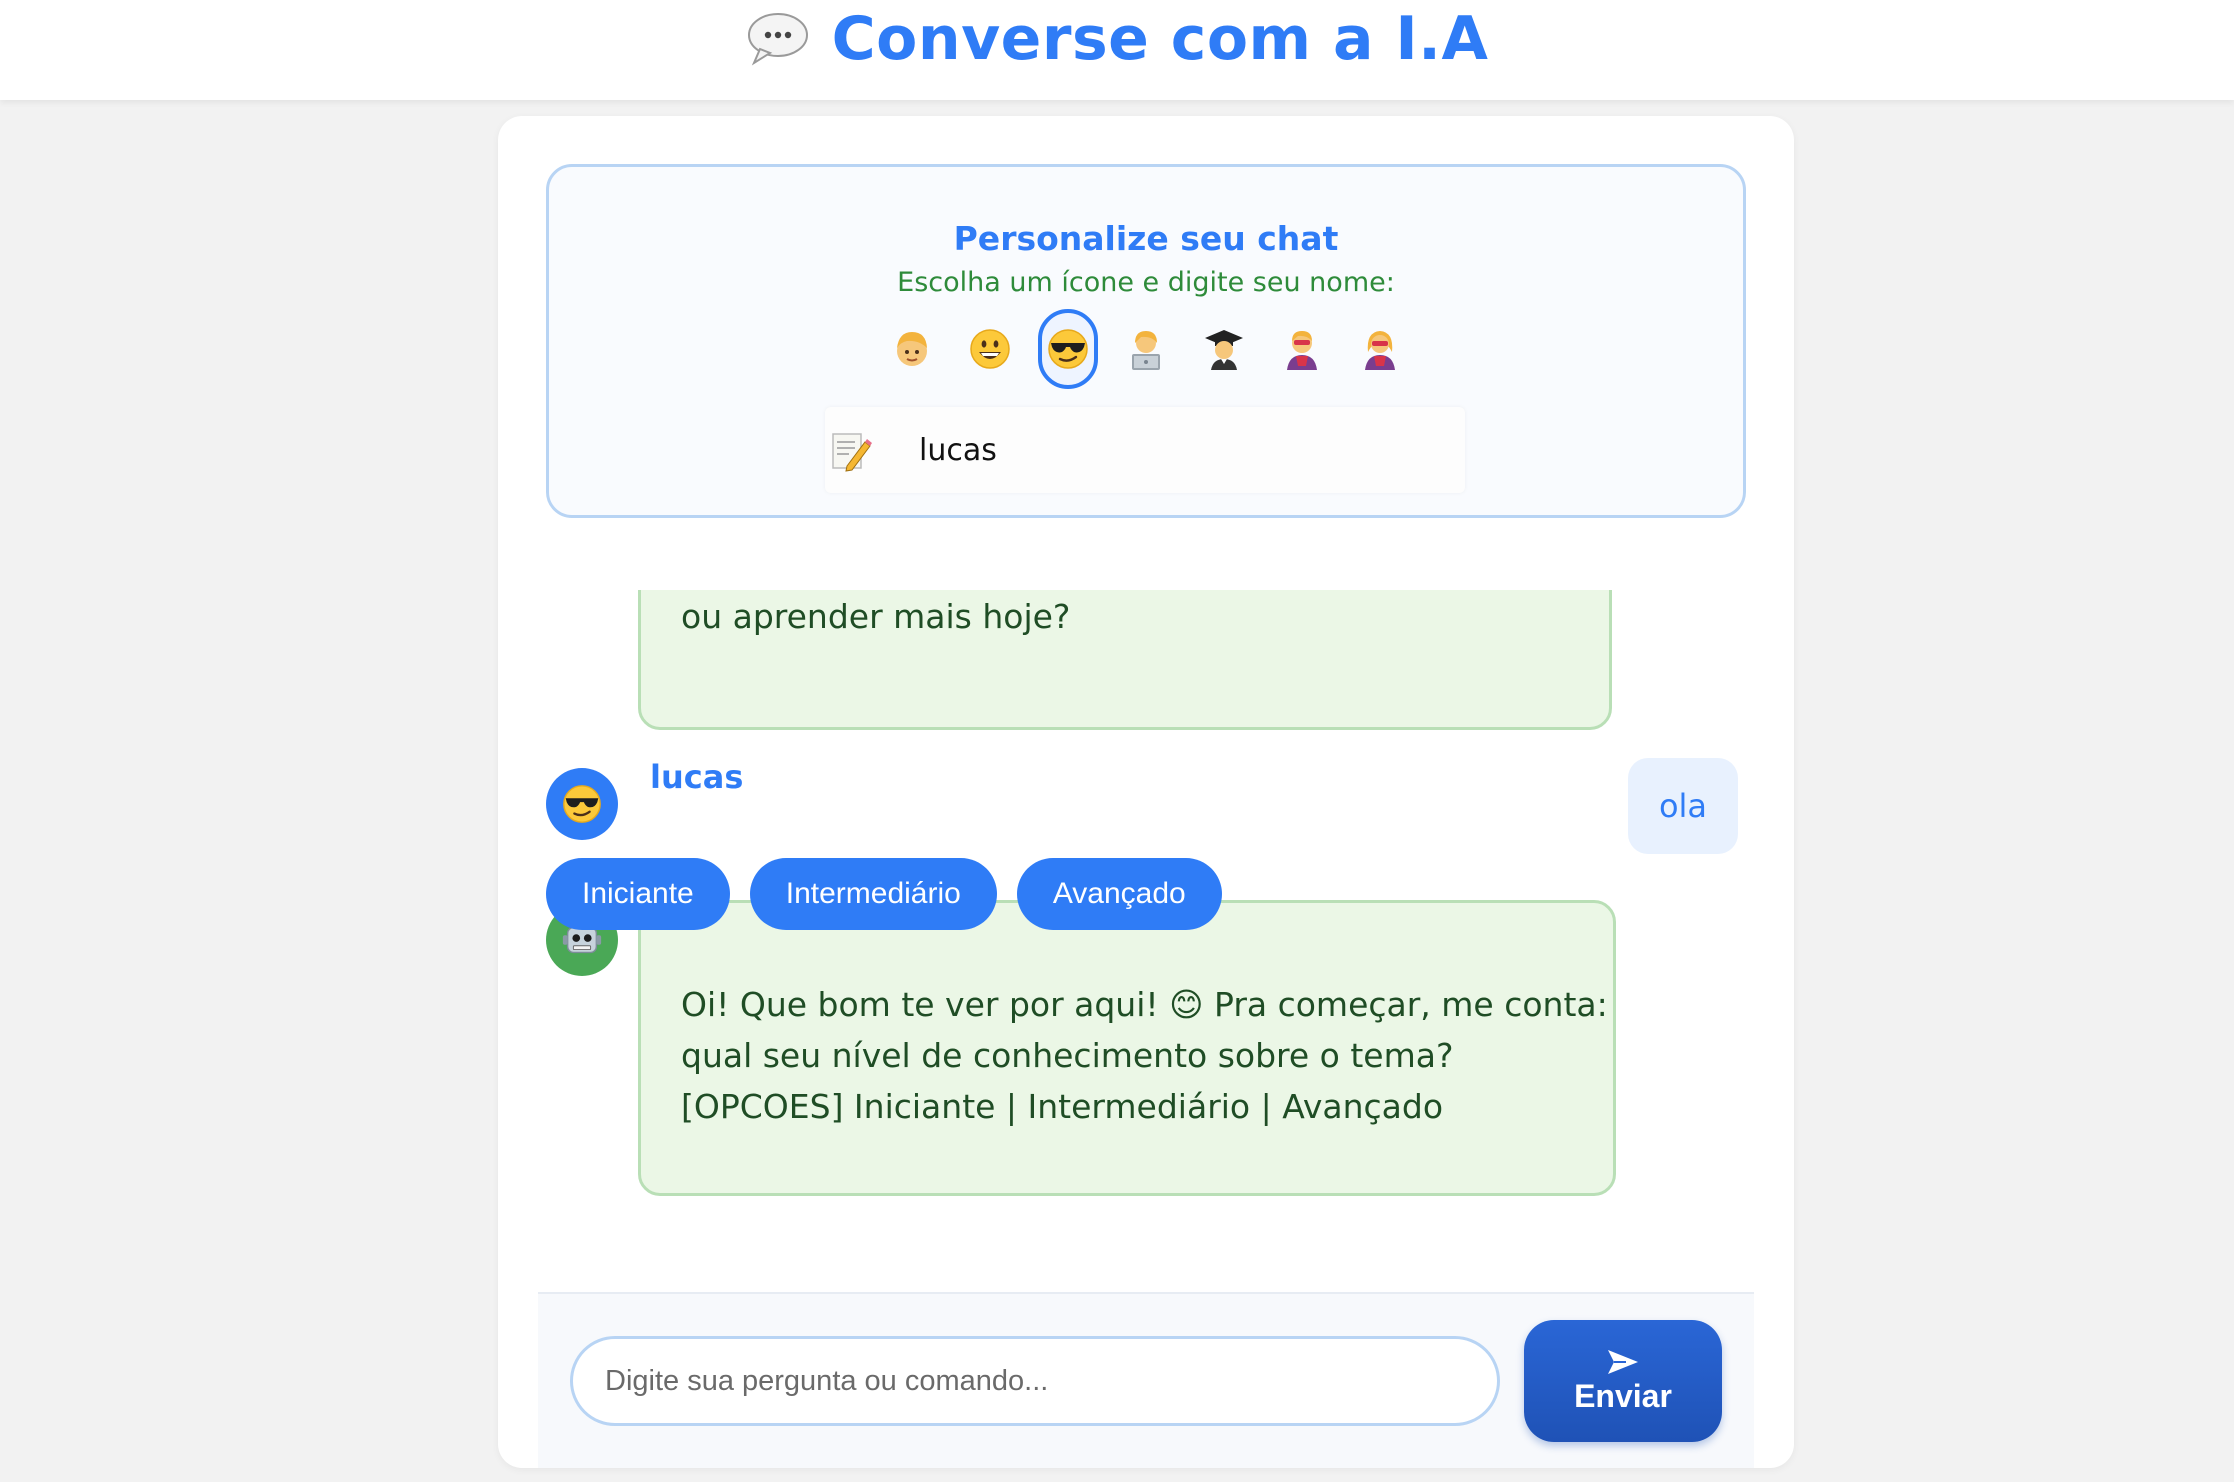  I want to click on user-avatar, so click(582, 804).